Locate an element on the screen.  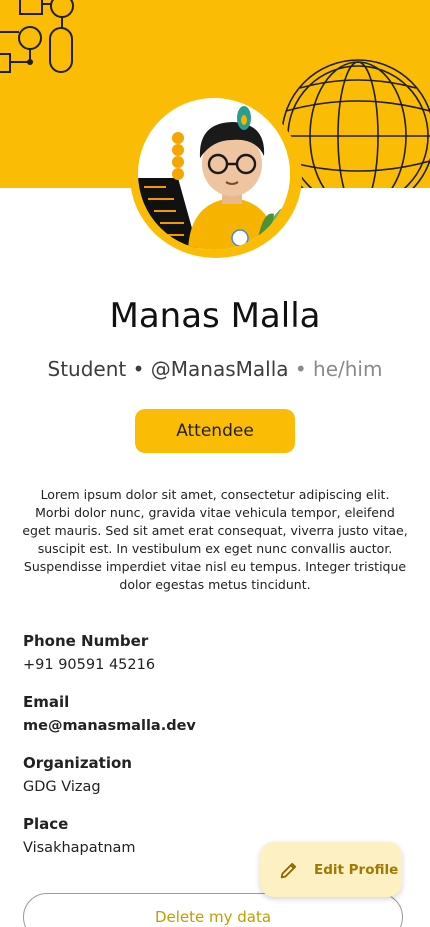
detail-label: Phone Number is located at coordinates (86, 641).